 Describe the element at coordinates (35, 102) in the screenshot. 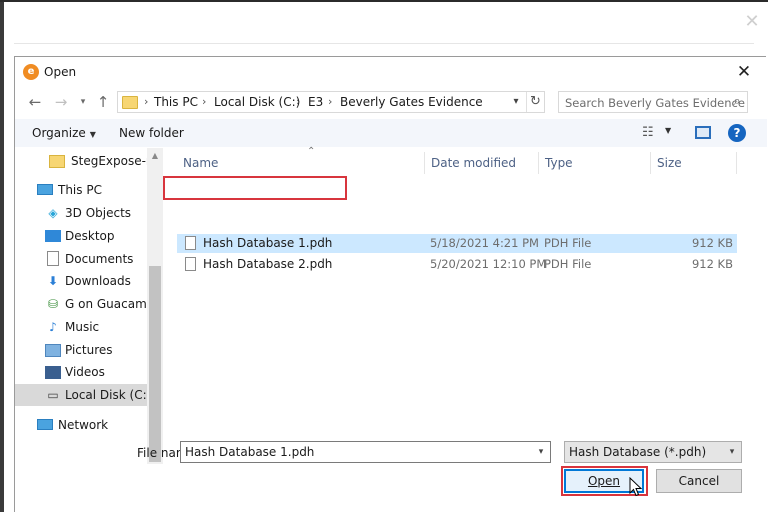

I see `back-arrow-icon: ←` at that location.